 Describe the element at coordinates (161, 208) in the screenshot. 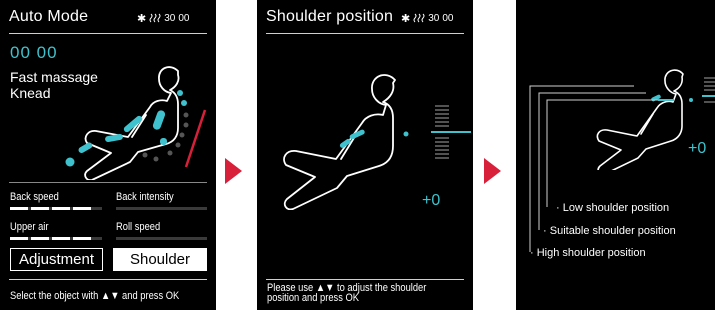

I see `back-intensity-bar` at that location.